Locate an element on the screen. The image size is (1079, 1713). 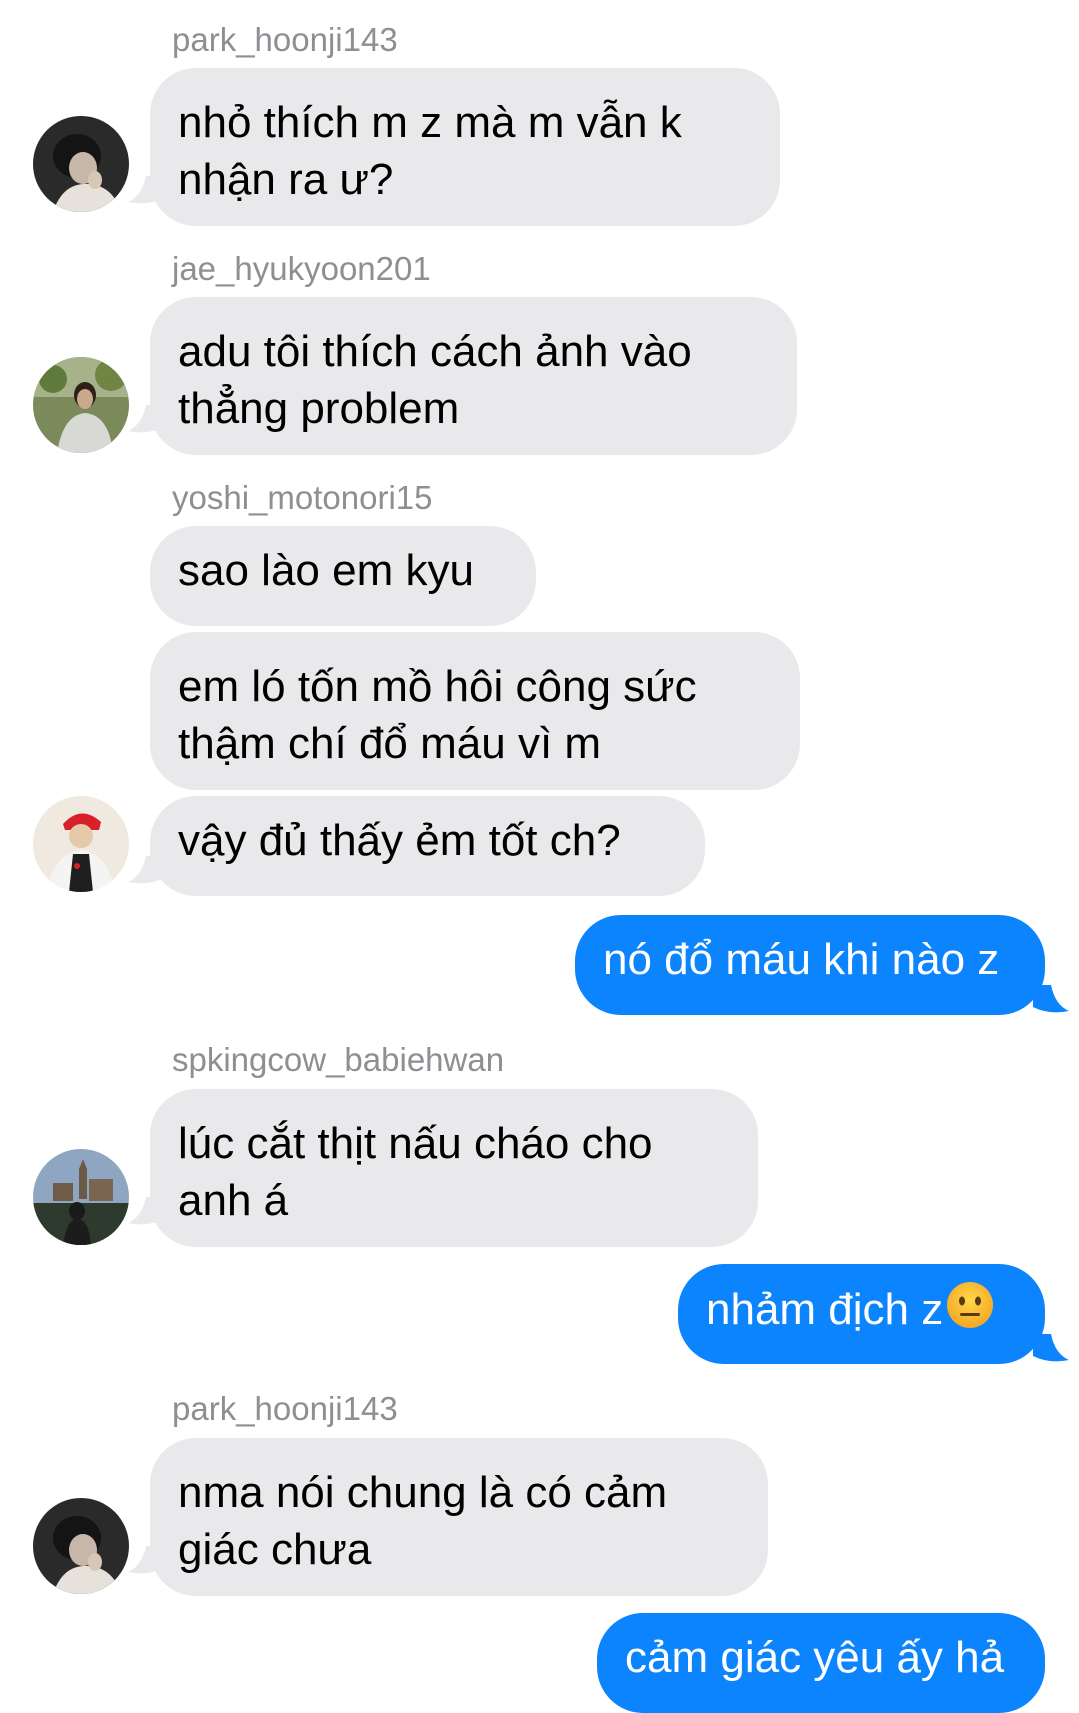
sender-name: spkingcow_babiehwan is located at coordinates (338, 1059).